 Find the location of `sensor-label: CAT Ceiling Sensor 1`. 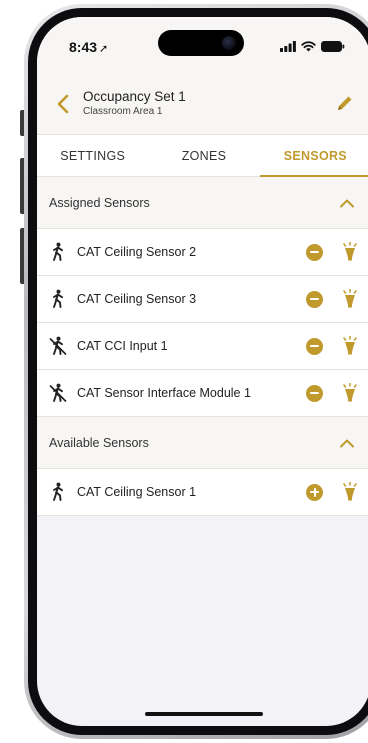

sensor-label: CAT Ceiling Sensor 1 is located at coordinates (137, 492).